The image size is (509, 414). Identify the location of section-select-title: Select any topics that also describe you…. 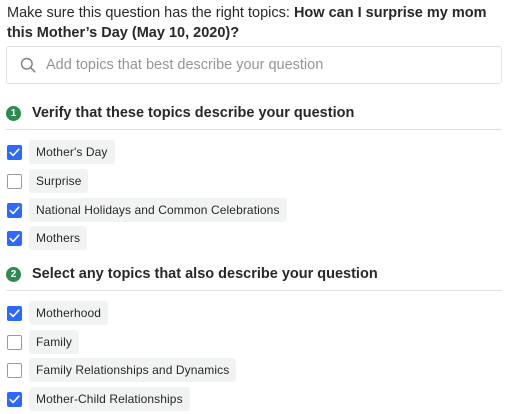
(205, 274).